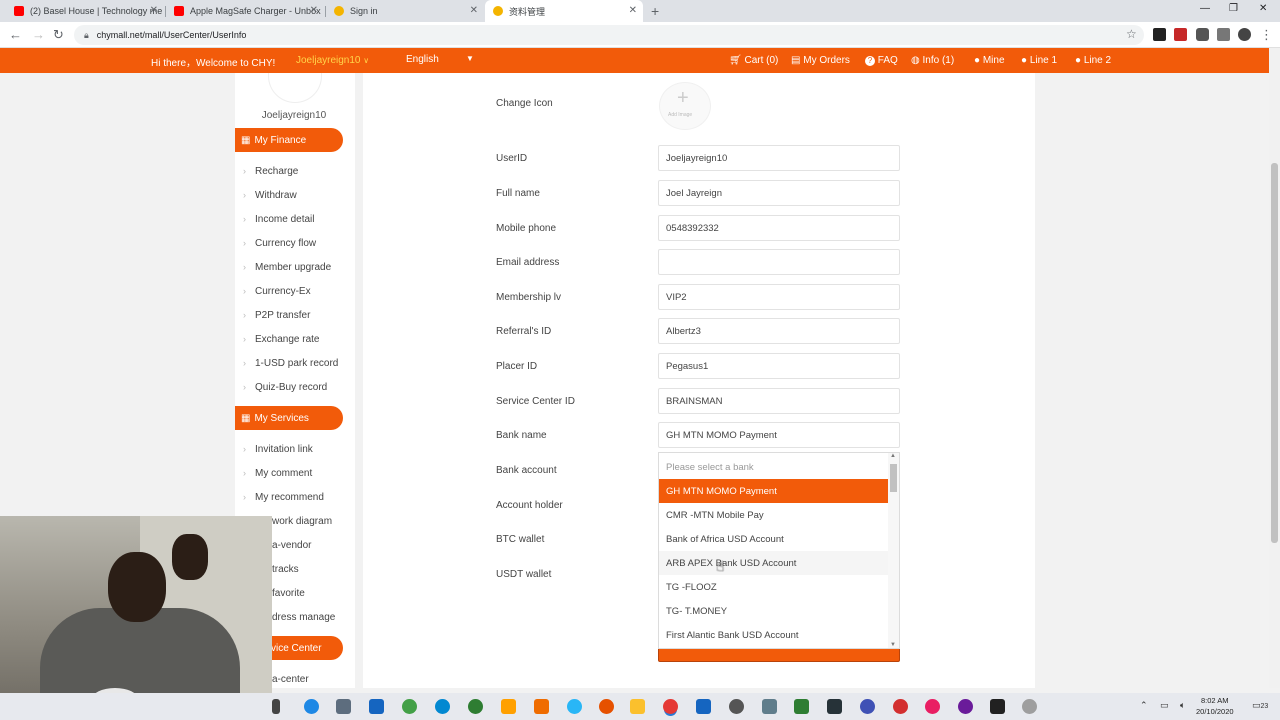  Describe the element at coordinates (773, 539) in the screenshot. I see `dropdown-option: Bank of Africa USD Account` at that location.